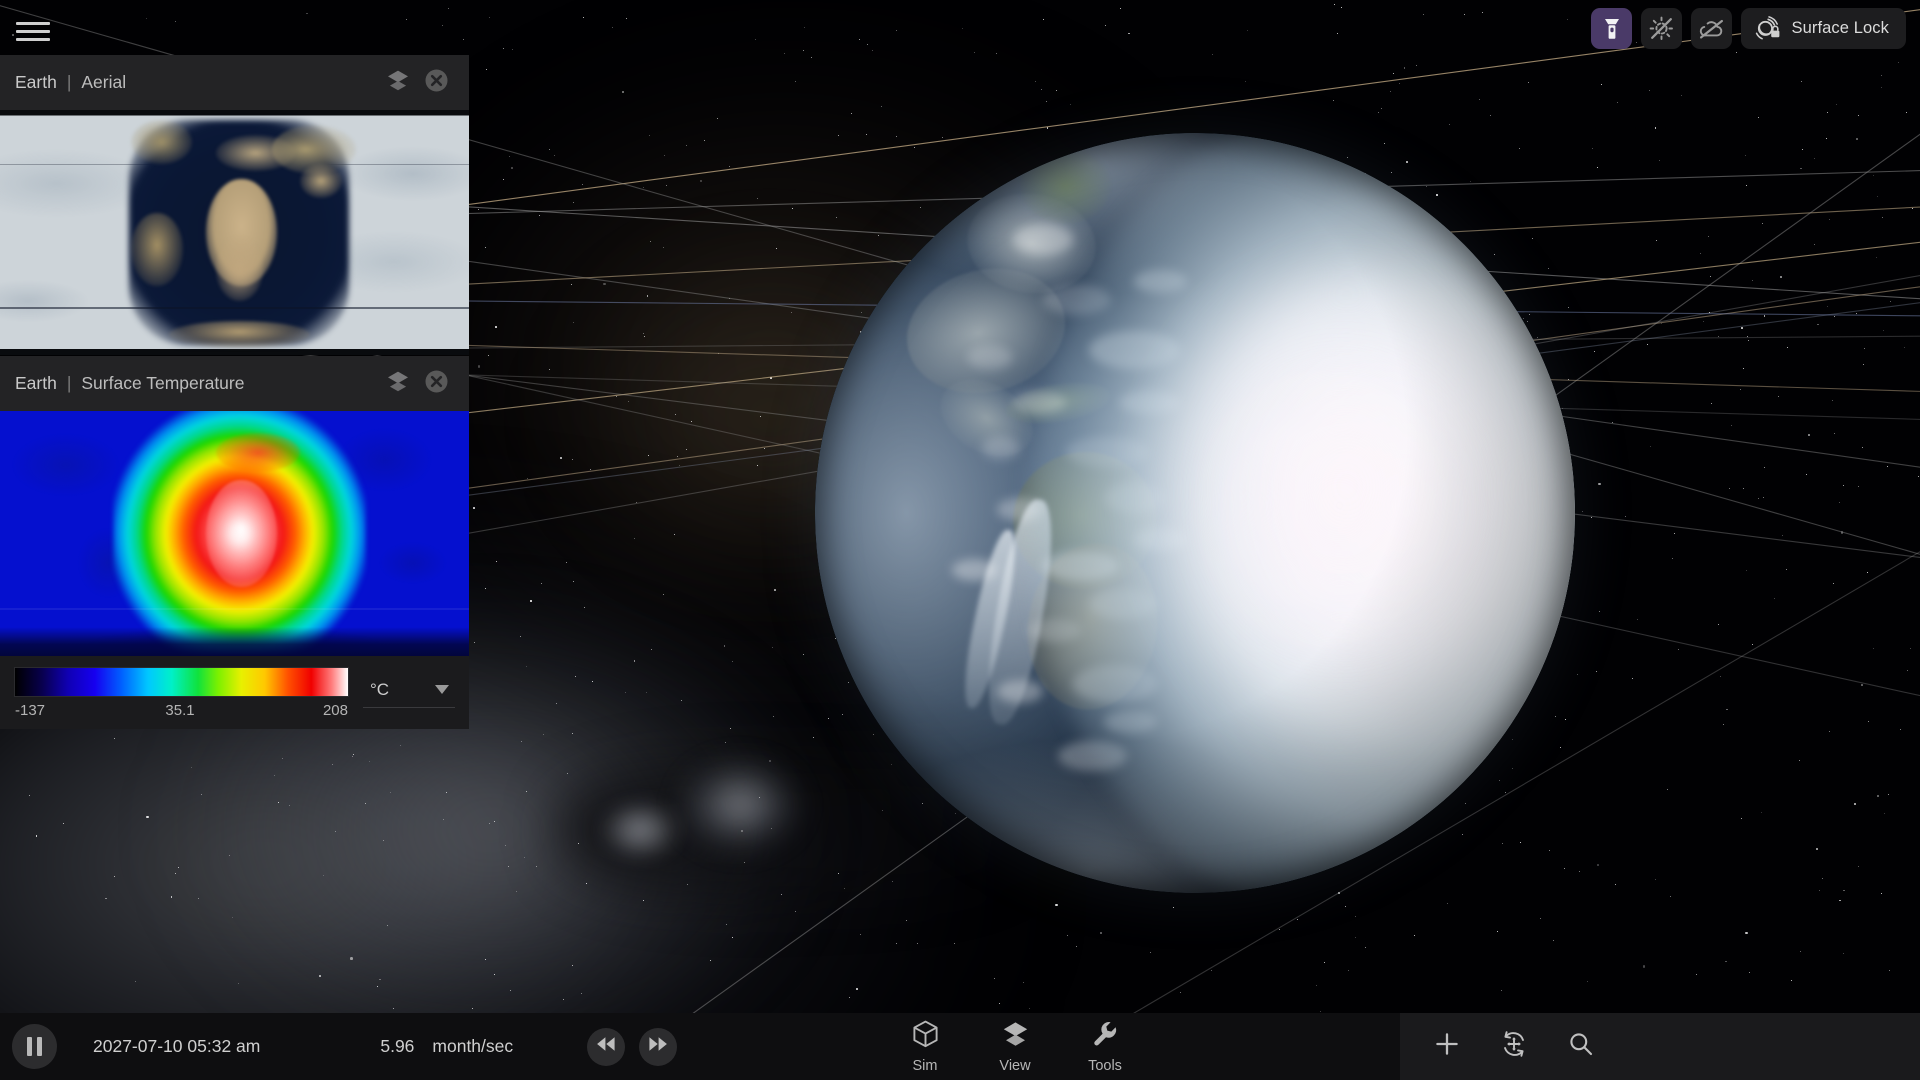  Describe the element at coordinates (234, 82) in the screenshot. I see `panel-header-aerial: Earth | Aerial` at that location.